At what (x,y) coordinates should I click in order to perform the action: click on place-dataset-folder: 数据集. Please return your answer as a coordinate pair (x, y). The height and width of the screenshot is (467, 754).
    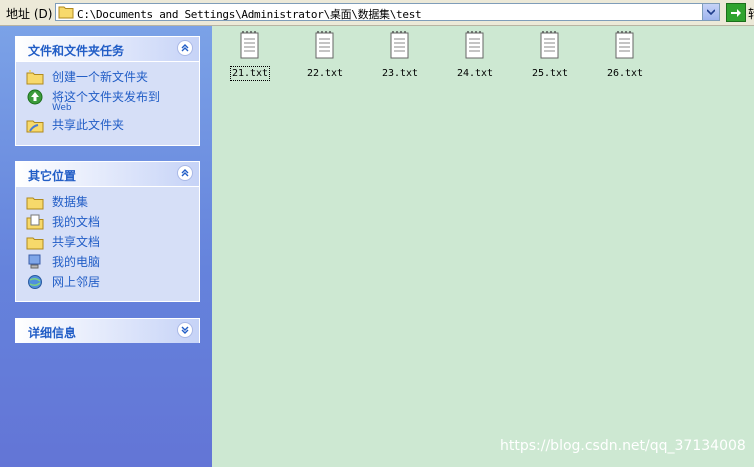
    Looking at the image, I should click on (107, 203).